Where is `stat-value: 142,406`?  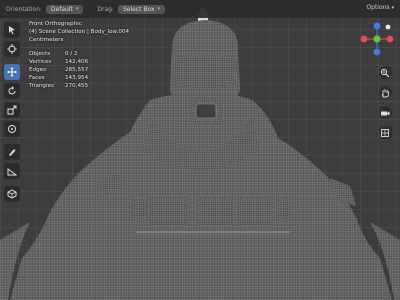 stat-value: 142,406 is located at coordinates (77, 61).